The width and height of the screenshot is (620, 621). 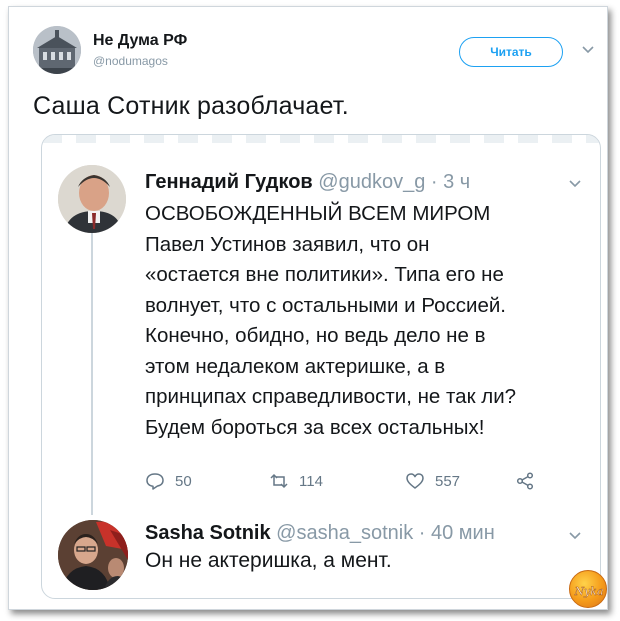 I want to click on author-handle: @nodumagos, so click(x=130, y=61).